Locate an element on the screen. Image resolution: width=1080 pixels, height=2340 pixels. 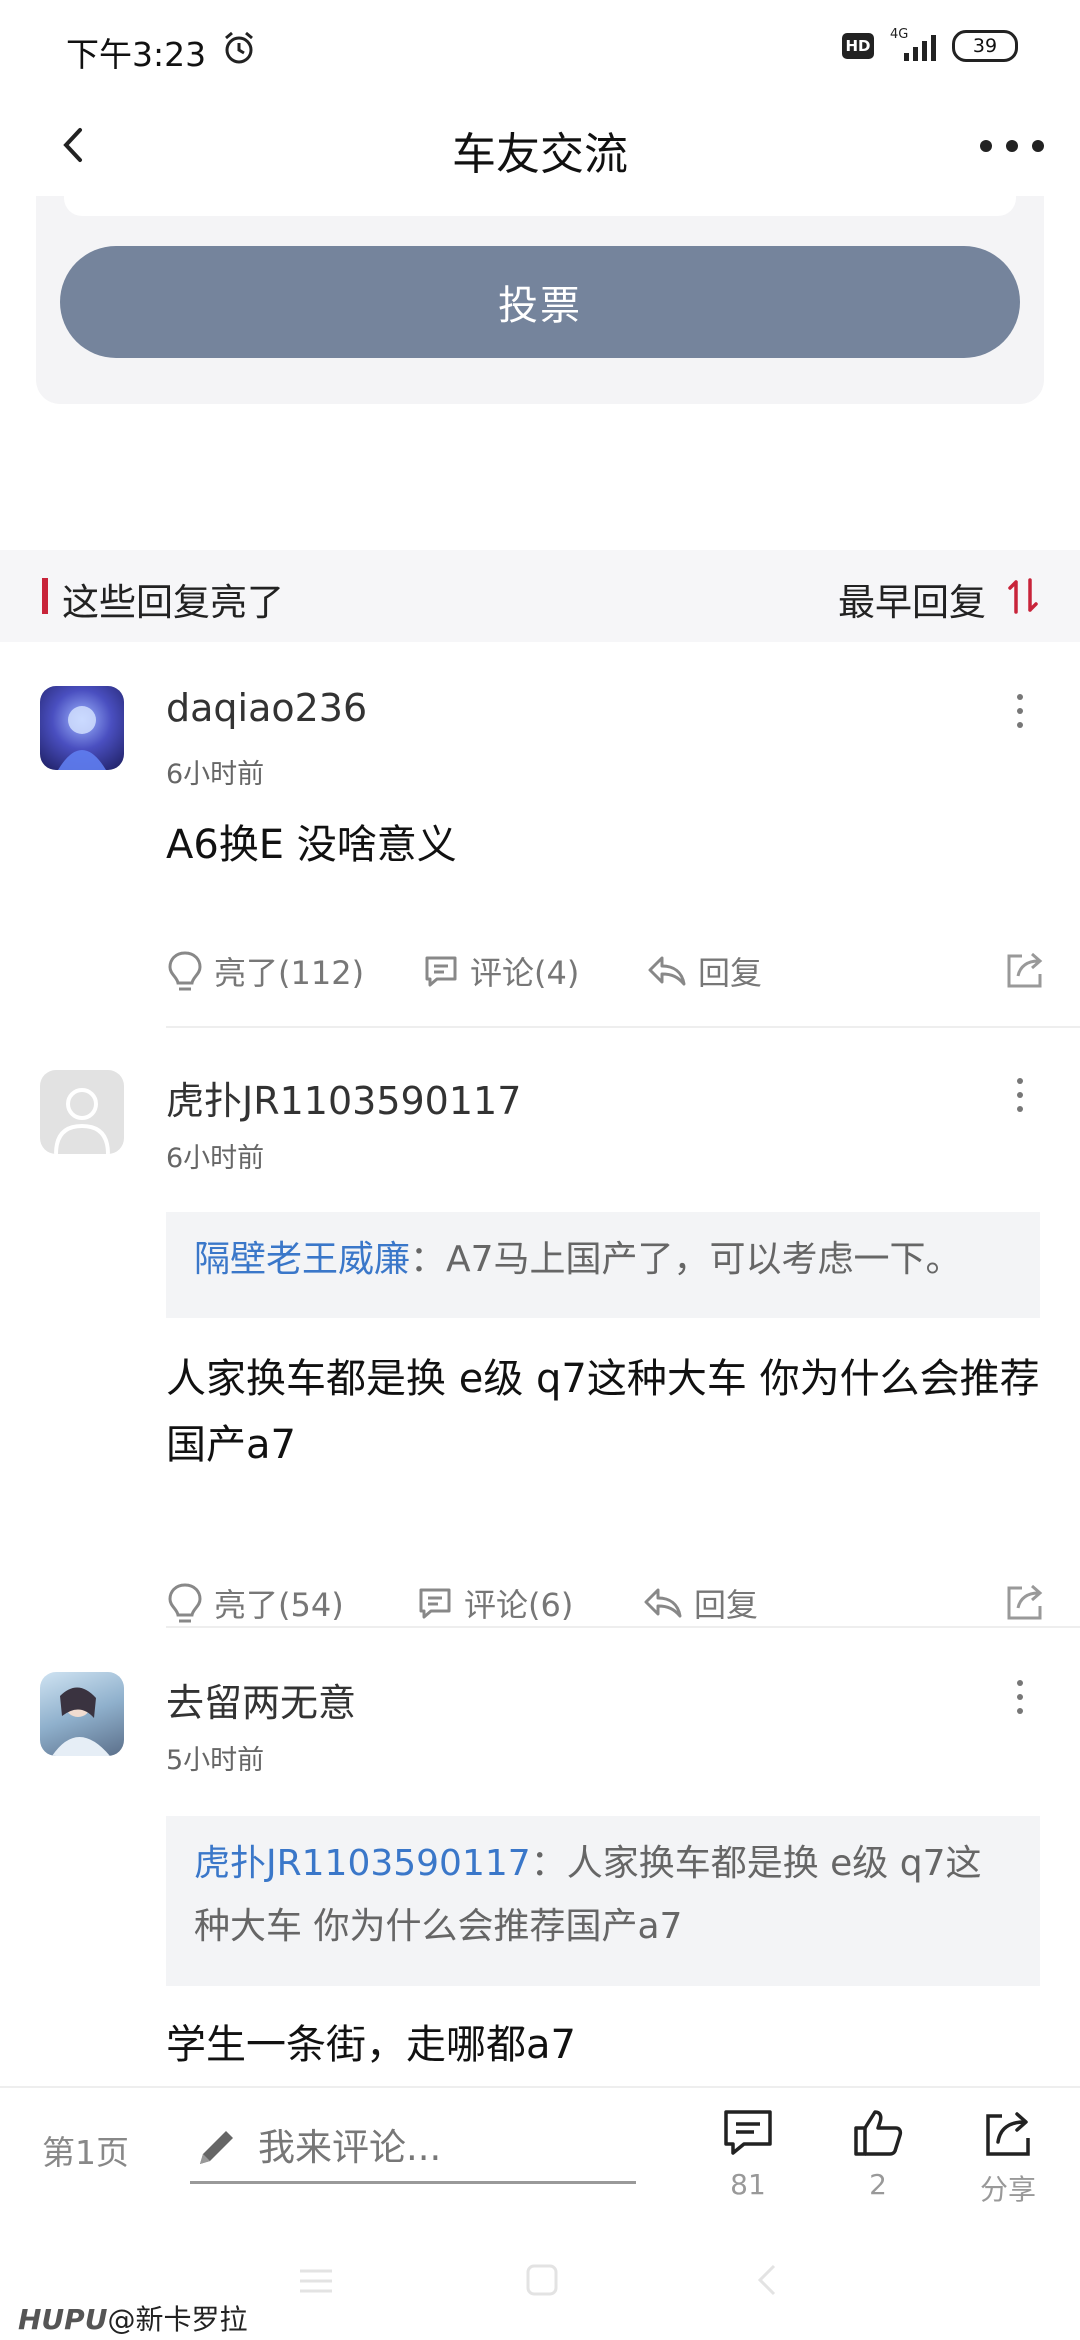
status-indicators: HD 4G 39 is located at coordinates (930, 44).